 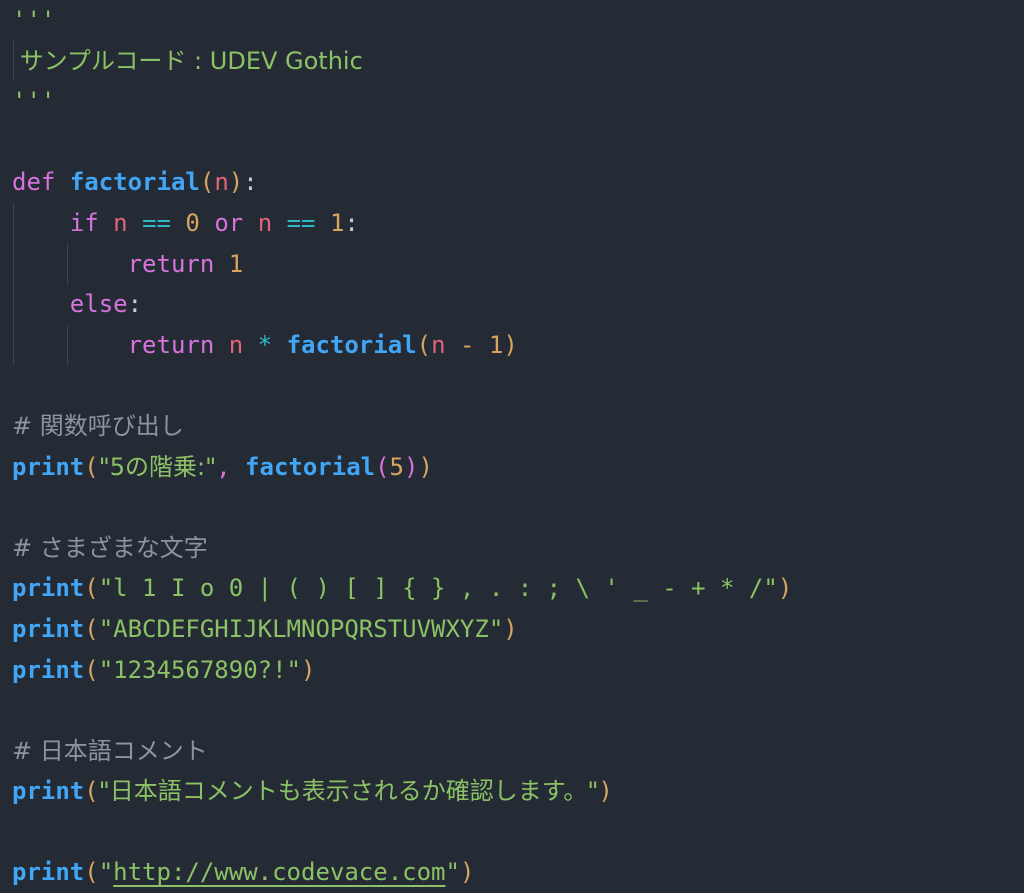 I want to click on code-line-9: return n * factorial(n - 1), so click(x=512, y=345).